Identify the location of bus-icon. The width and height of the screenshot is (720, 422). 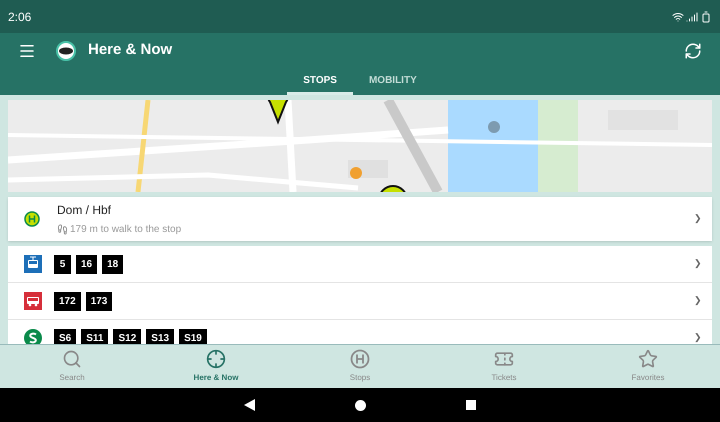
(33, 301).